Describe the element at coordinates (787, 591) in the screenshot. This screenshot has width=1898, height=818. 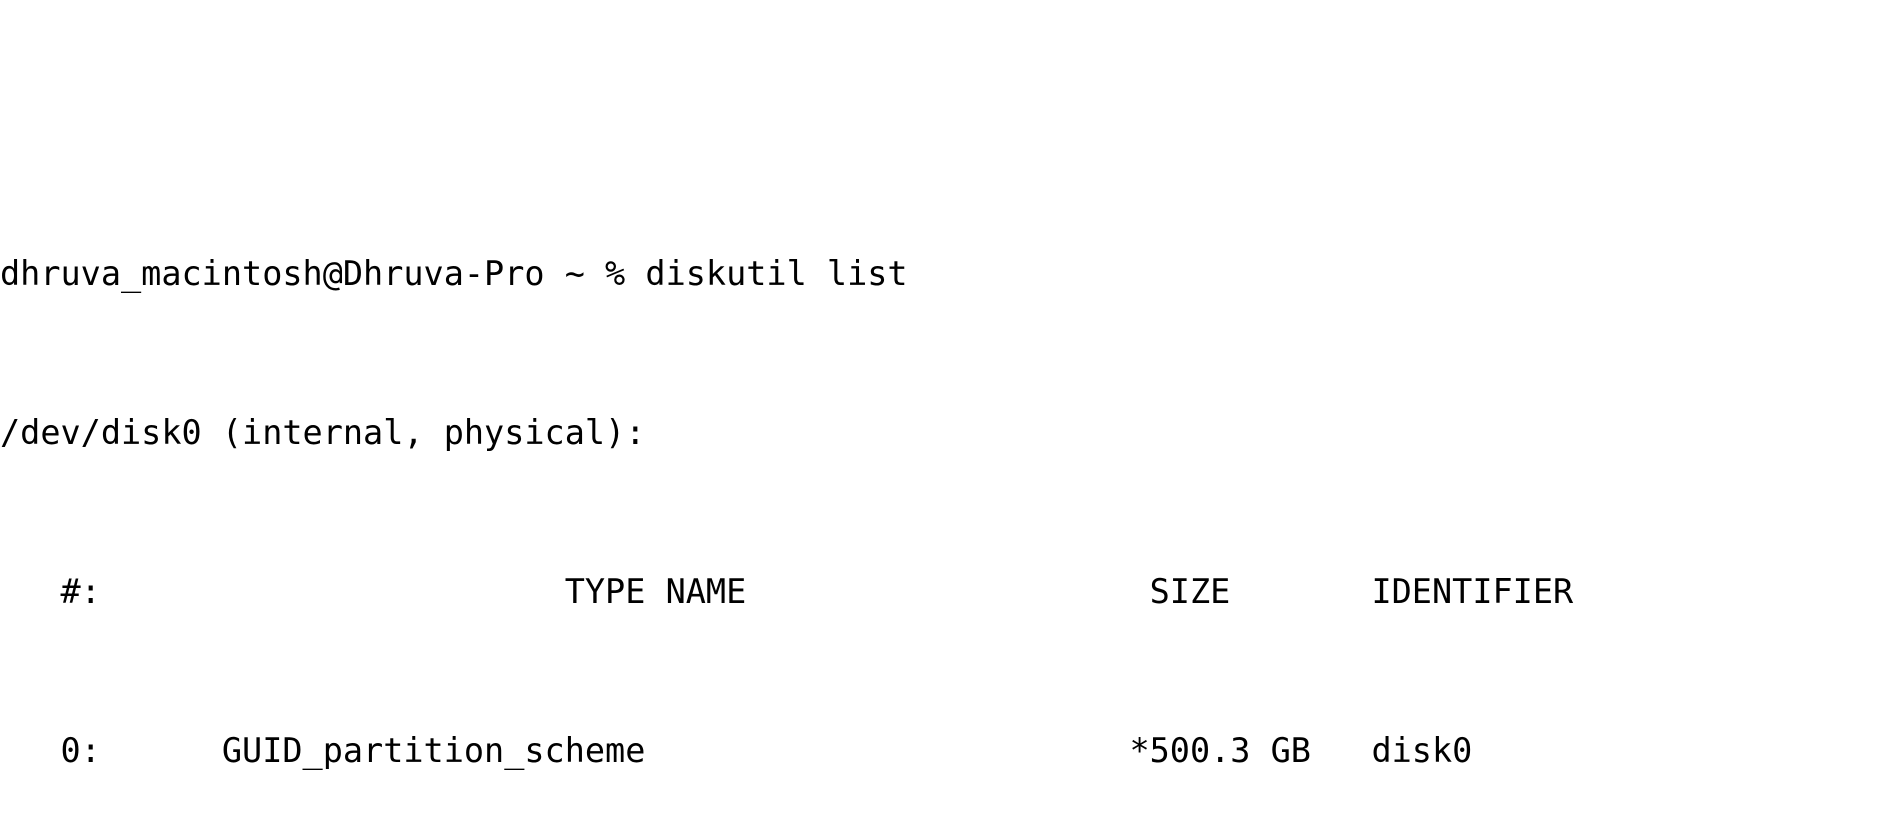
I see `terminal-line-disk0-column-header: #: TYPE NAME SIZE IDENTIFIER` at that location.